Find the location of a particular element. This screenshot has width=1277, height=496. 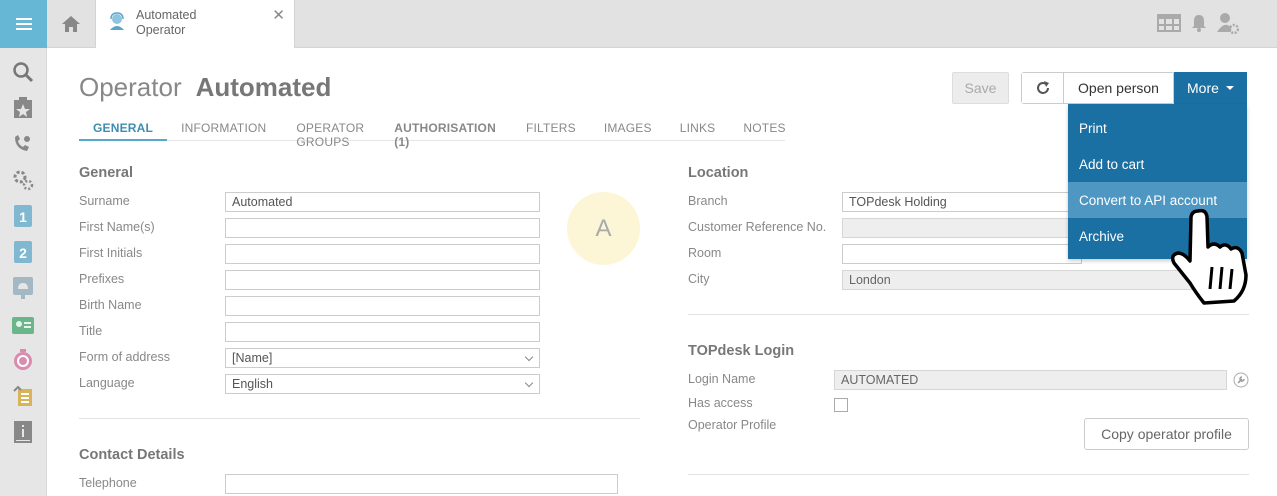

has-access-checkbox is located at coordinates (841, 405).